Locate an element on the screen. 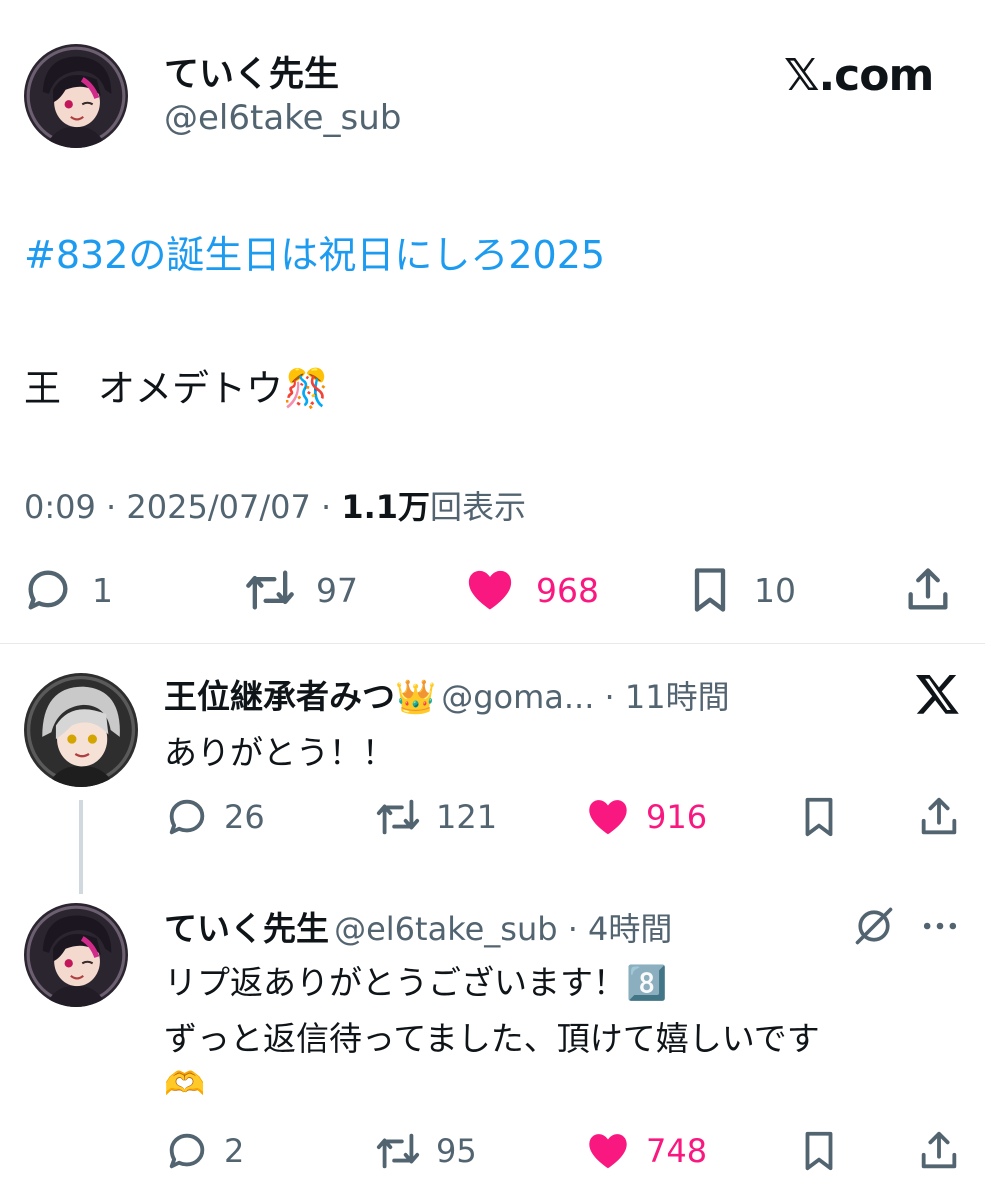  retweet-count: 97 is located at coordinates (337, 590).